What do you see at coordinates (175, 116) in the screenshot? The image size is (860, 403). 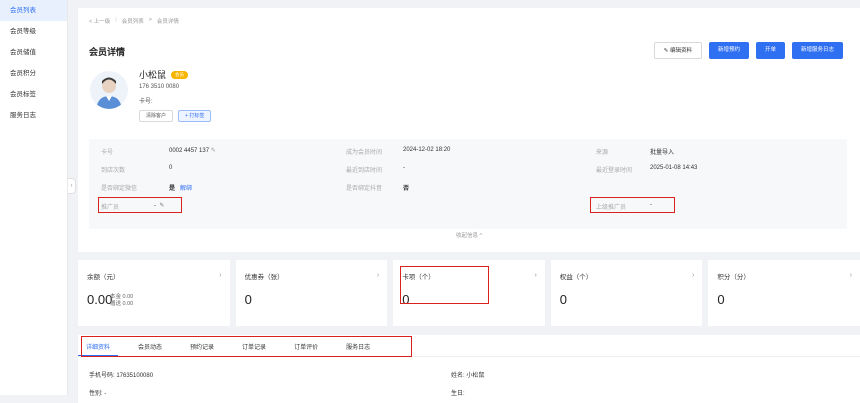 I see `member-tag-actions: 清除客户 + 打标签` at bounding box center [175, 116].